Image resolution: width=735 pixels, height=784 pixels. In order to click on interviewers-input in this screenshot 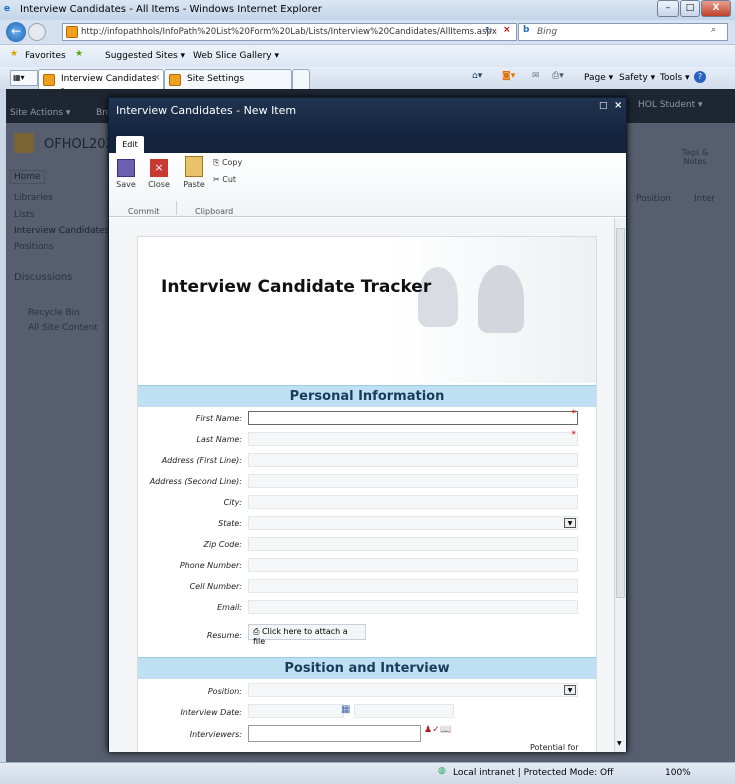, I will do `click(334, 733)`.